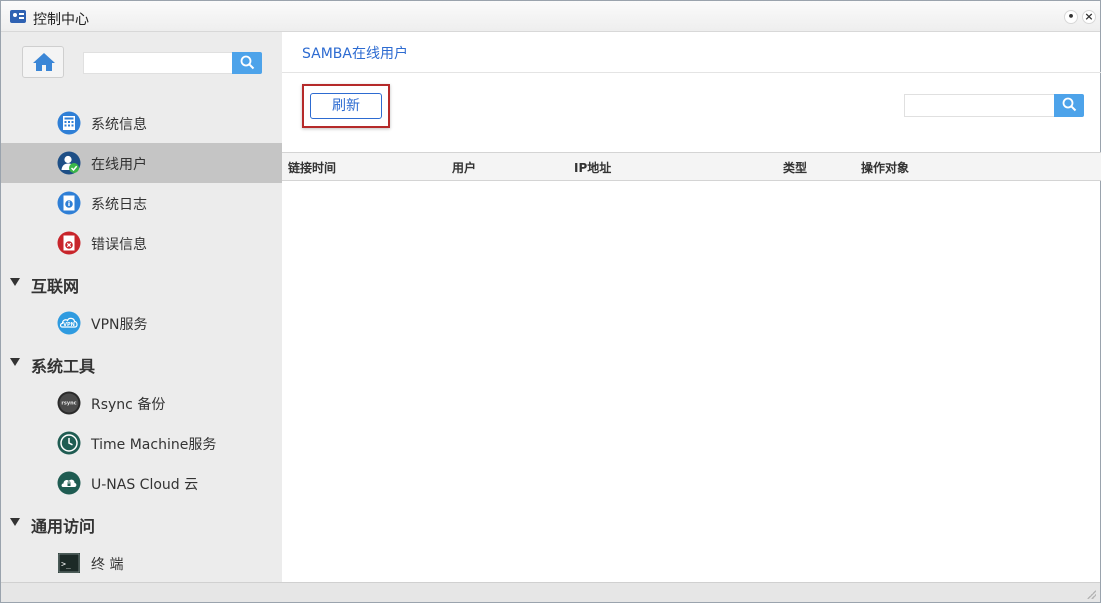  What do you see at coordinates (55, 286) in the screenshot?
I see `section-label: 互联网` at bounding box center [55, 286].